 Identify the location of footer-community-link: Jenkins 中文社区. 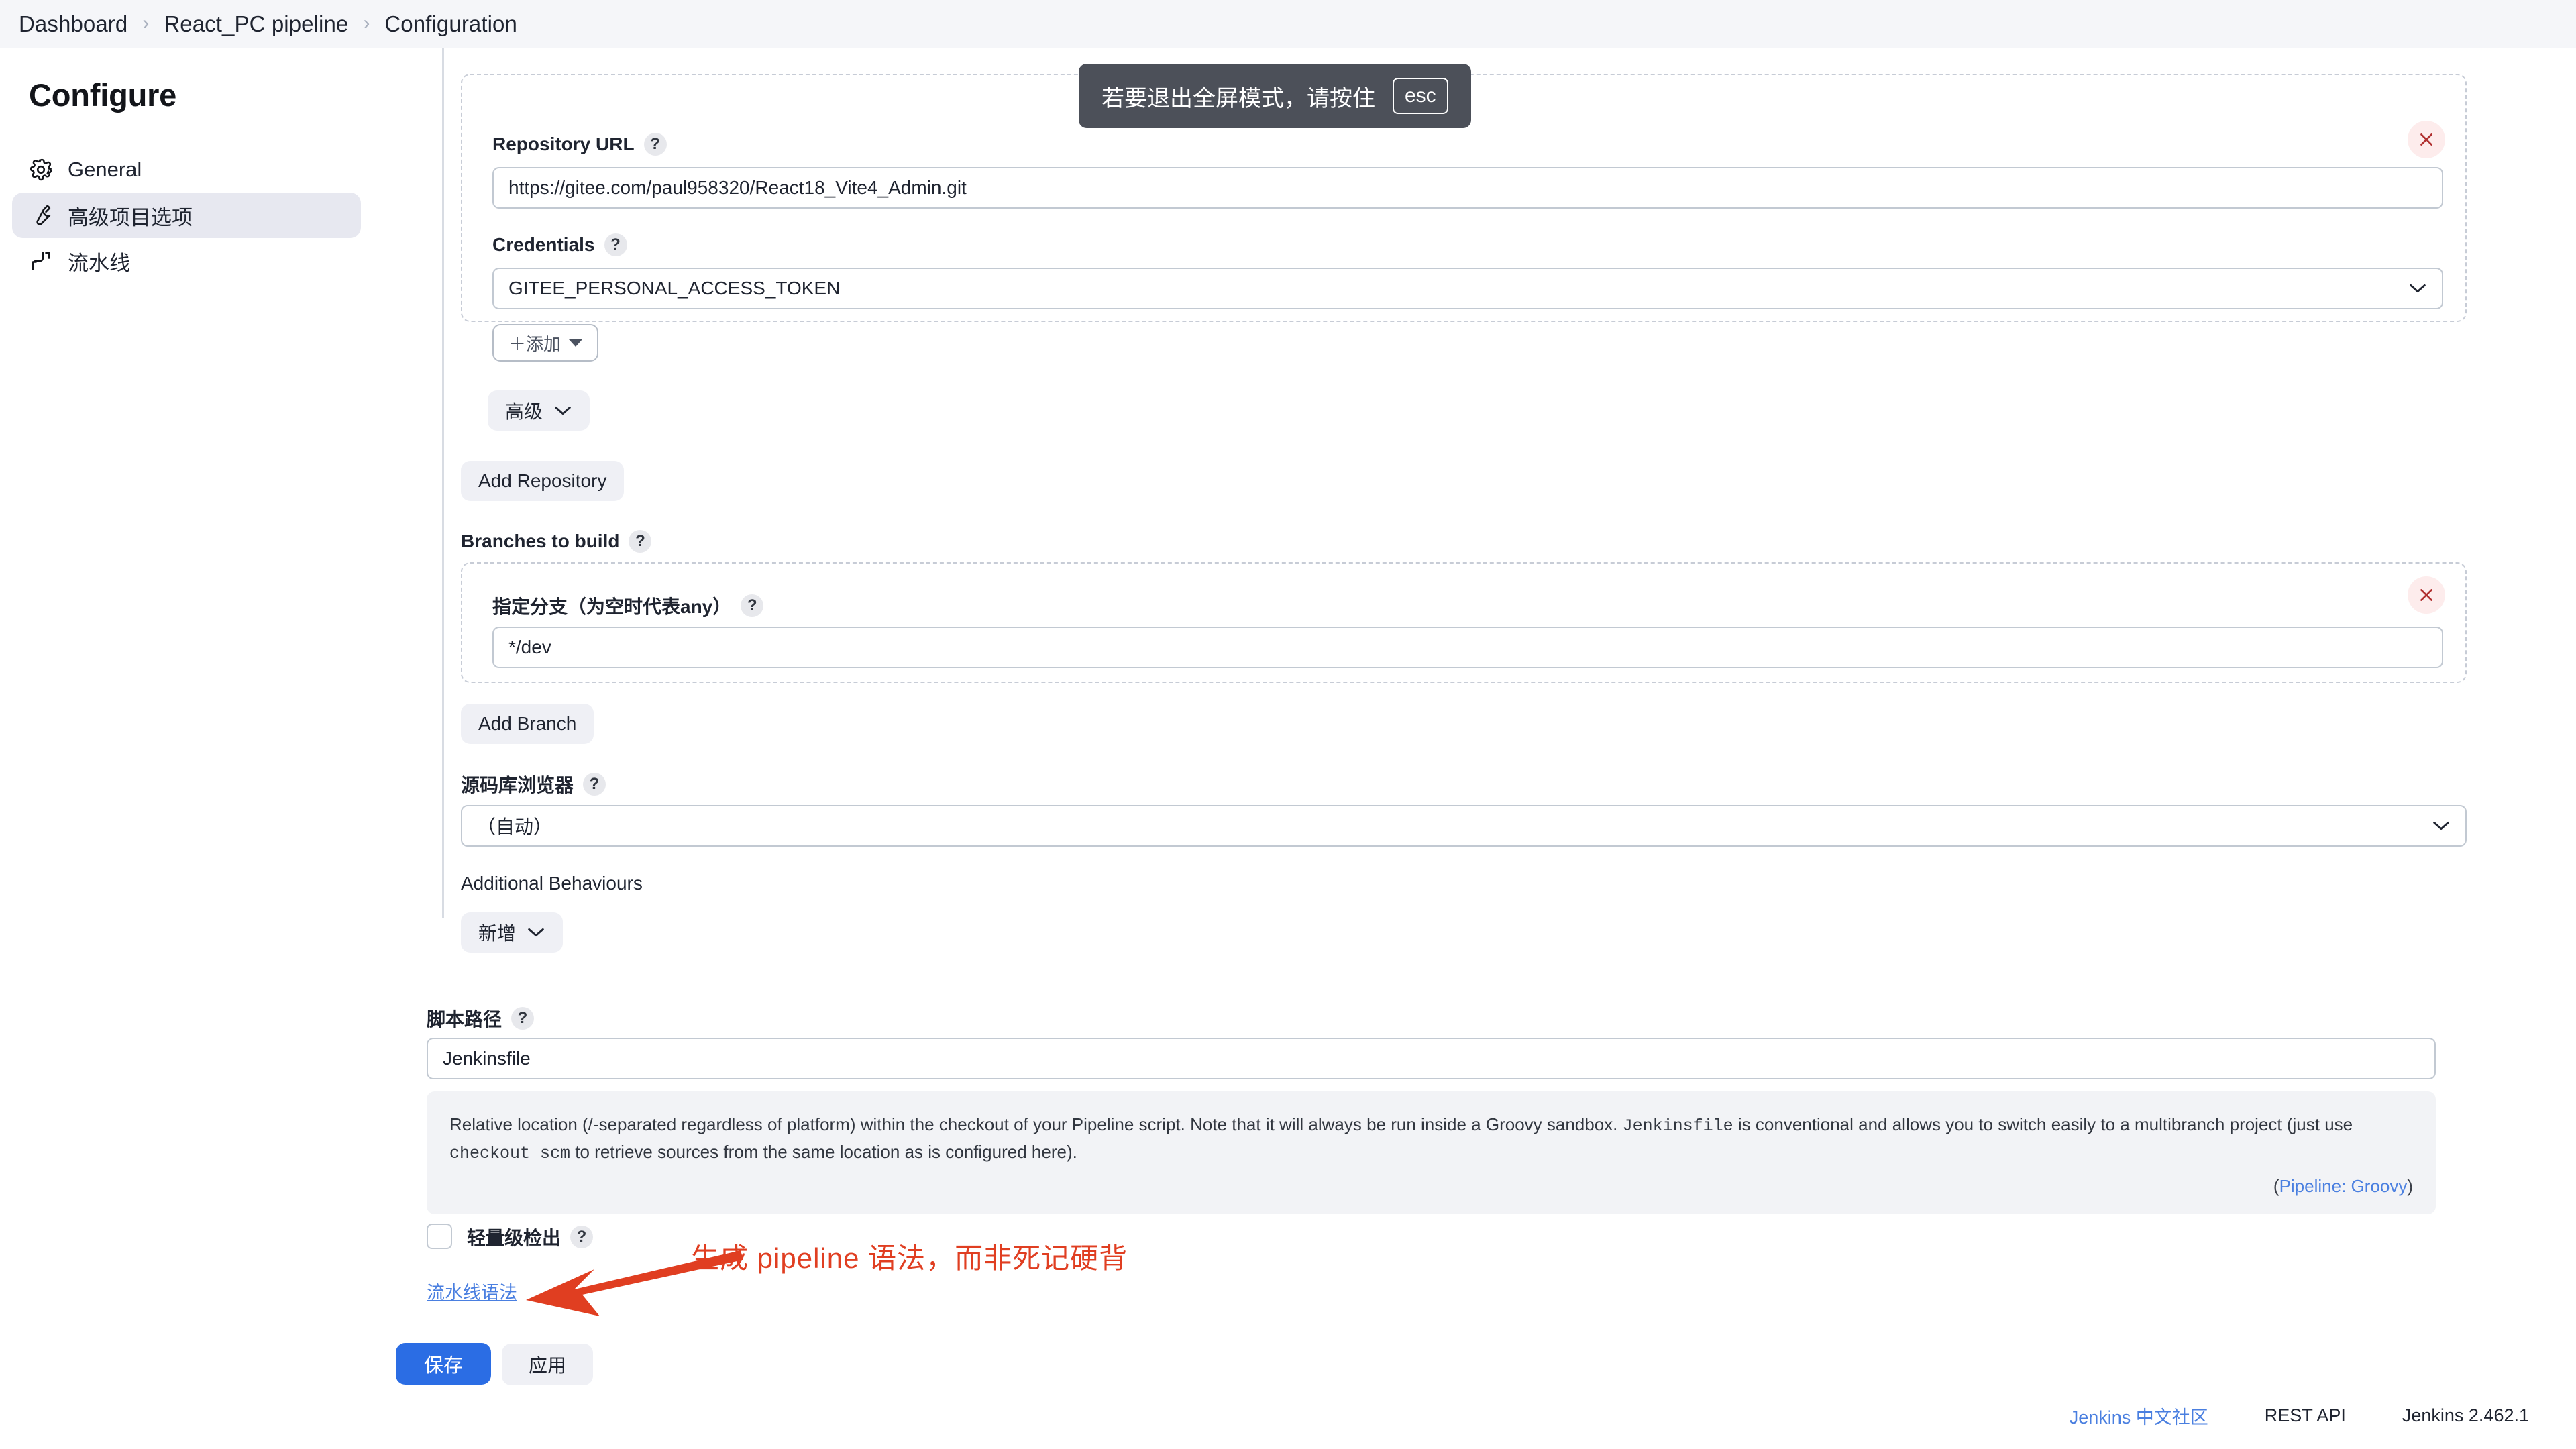
(2139, 1416).